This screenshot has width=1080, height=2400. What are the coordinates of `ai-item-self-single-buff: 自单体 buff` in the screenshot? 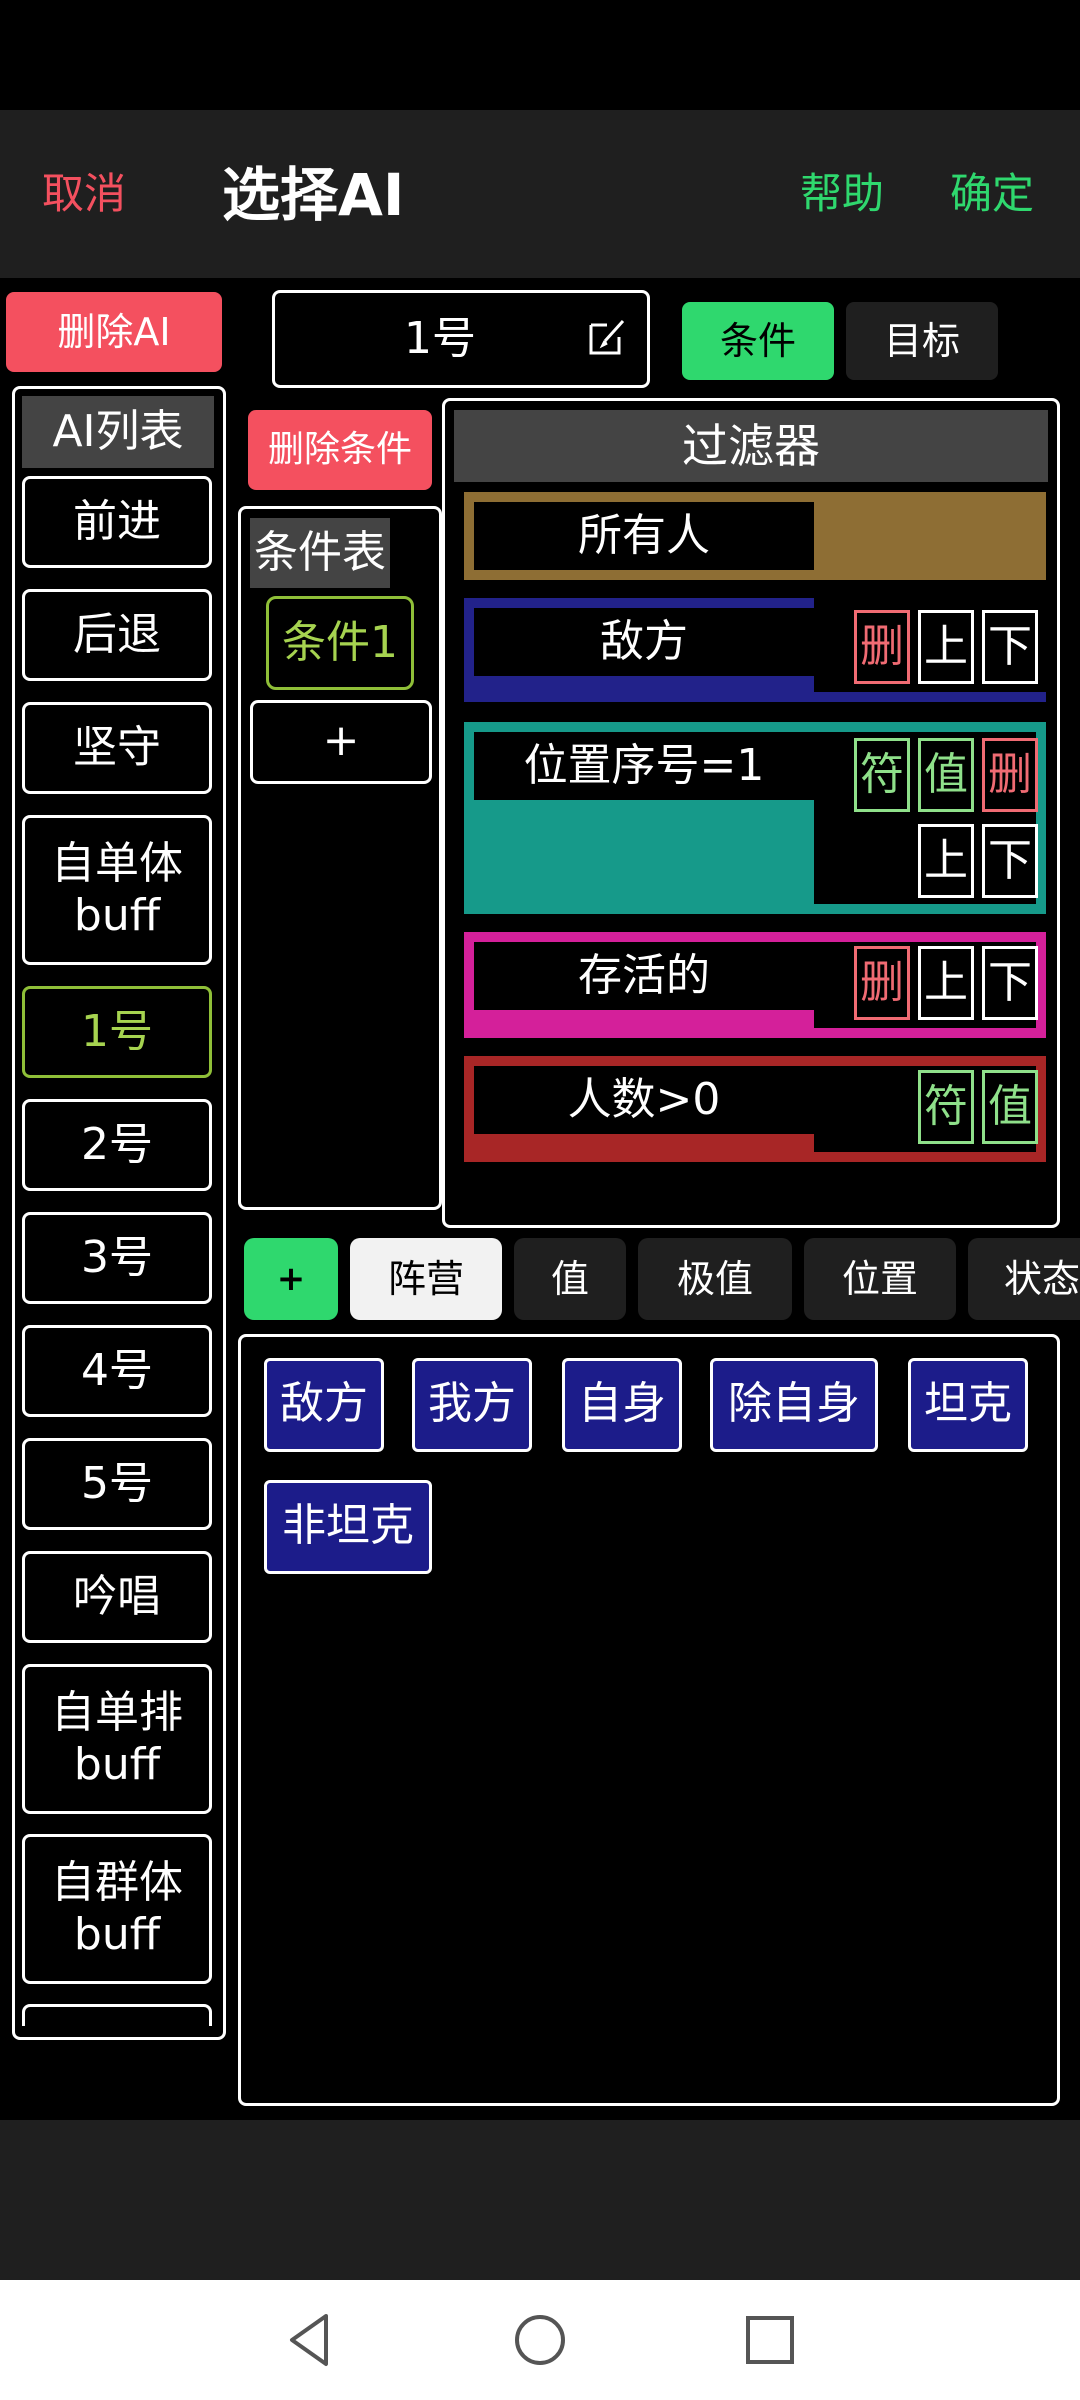 It's located at (117, 890).